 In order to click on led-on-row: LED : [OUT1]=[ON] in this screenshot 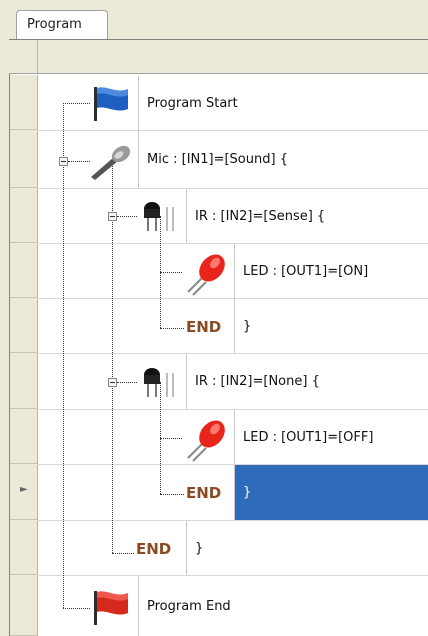, I will do `click(331, 271)`.